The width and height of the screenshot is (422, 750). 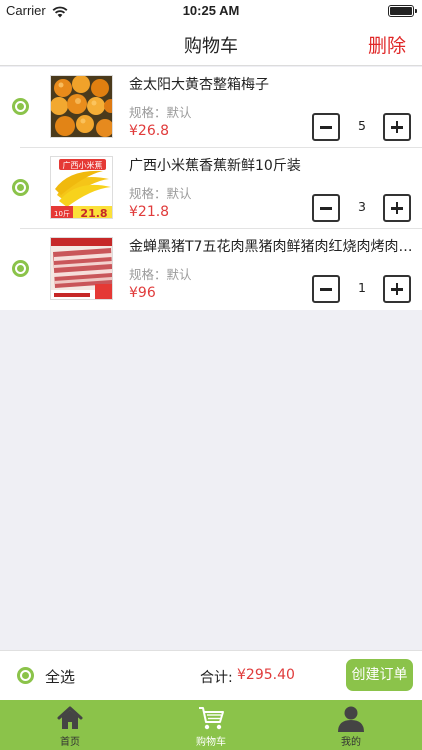 I want to click on page-title: 购物车, so click(x=211, y=46).